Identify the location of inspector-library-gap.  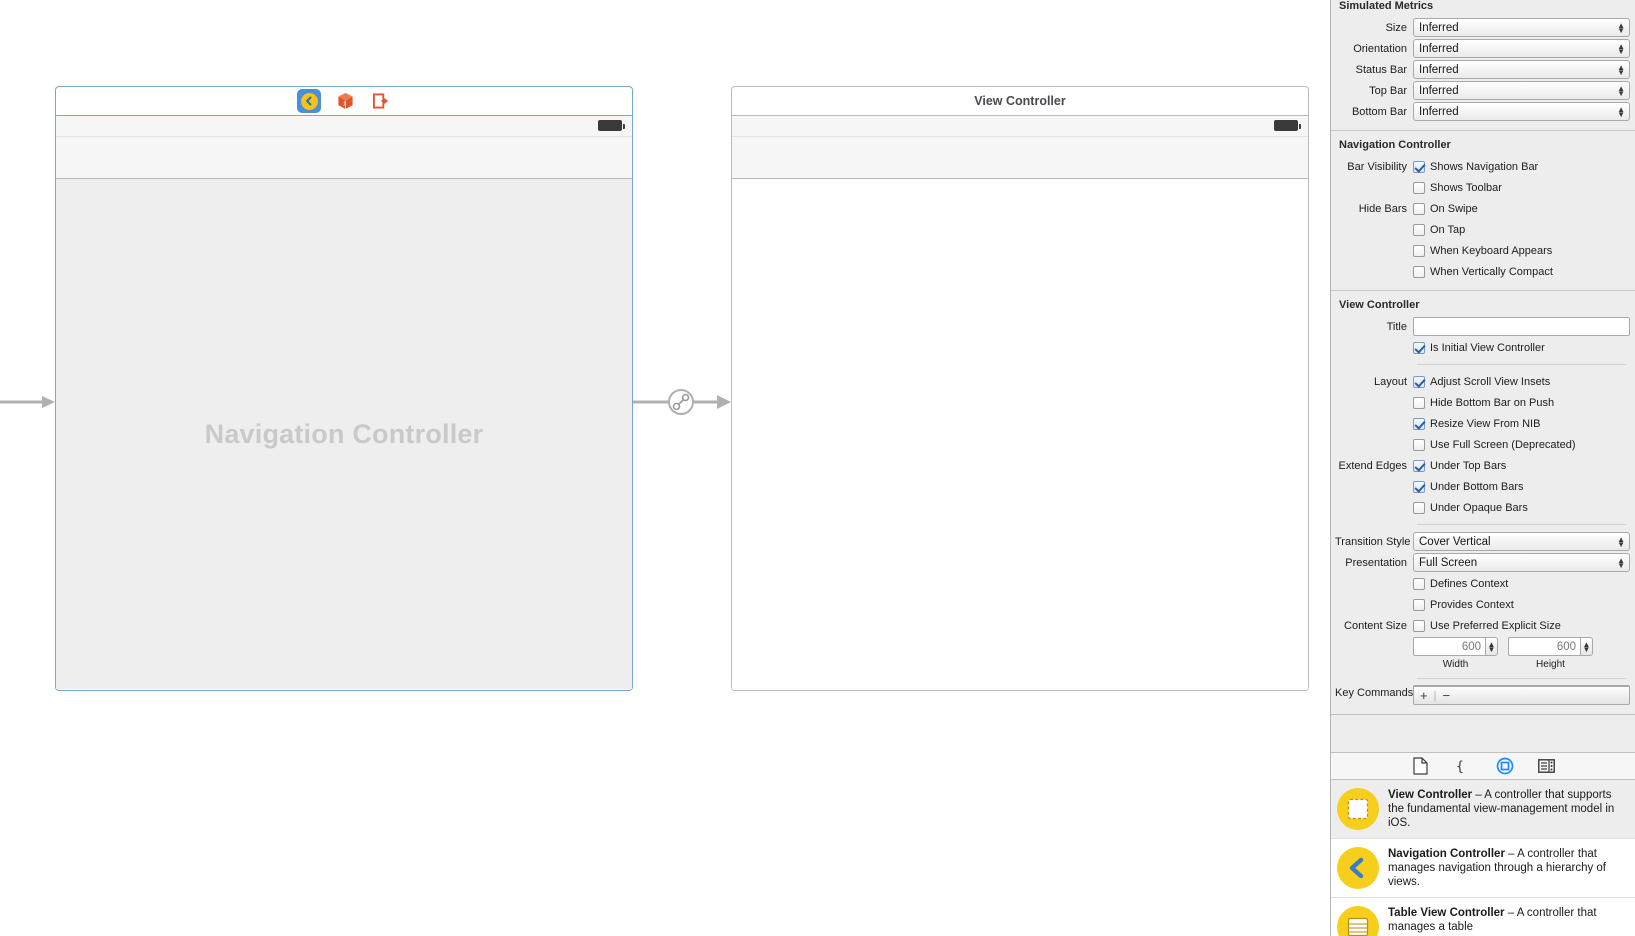
(1483, 733).